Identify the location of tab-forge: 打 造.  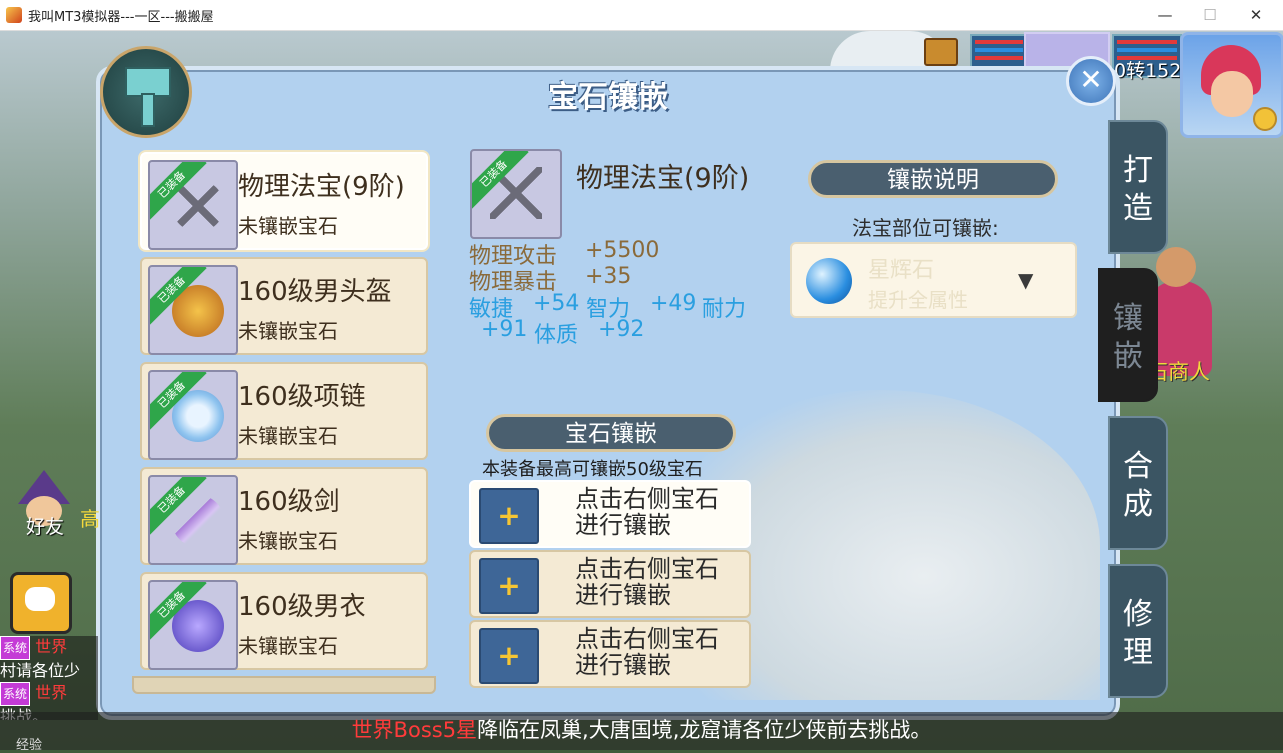
(1138, 187).